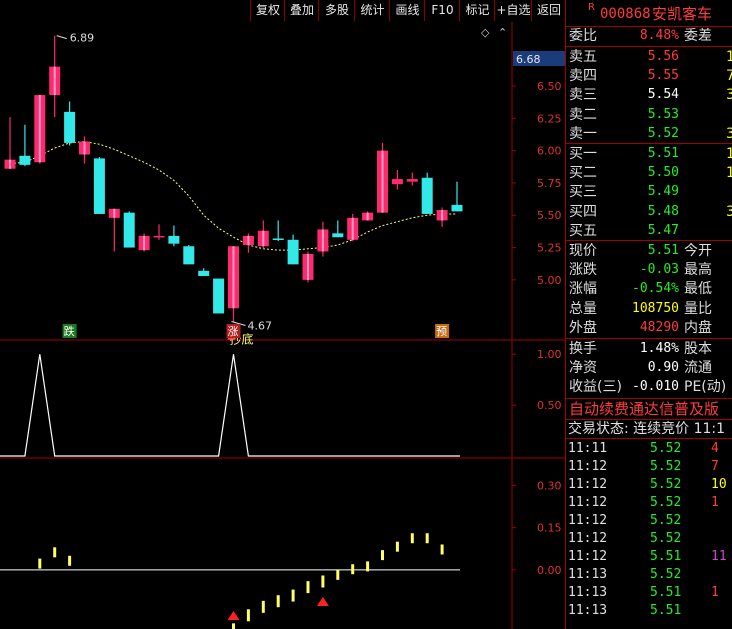 This screenshot has width=732, height=629. What do you see at coordinates (477, 10) in the screenshot?
I see `toolbar-button-6: 标记` at bounding box center [477, 10].